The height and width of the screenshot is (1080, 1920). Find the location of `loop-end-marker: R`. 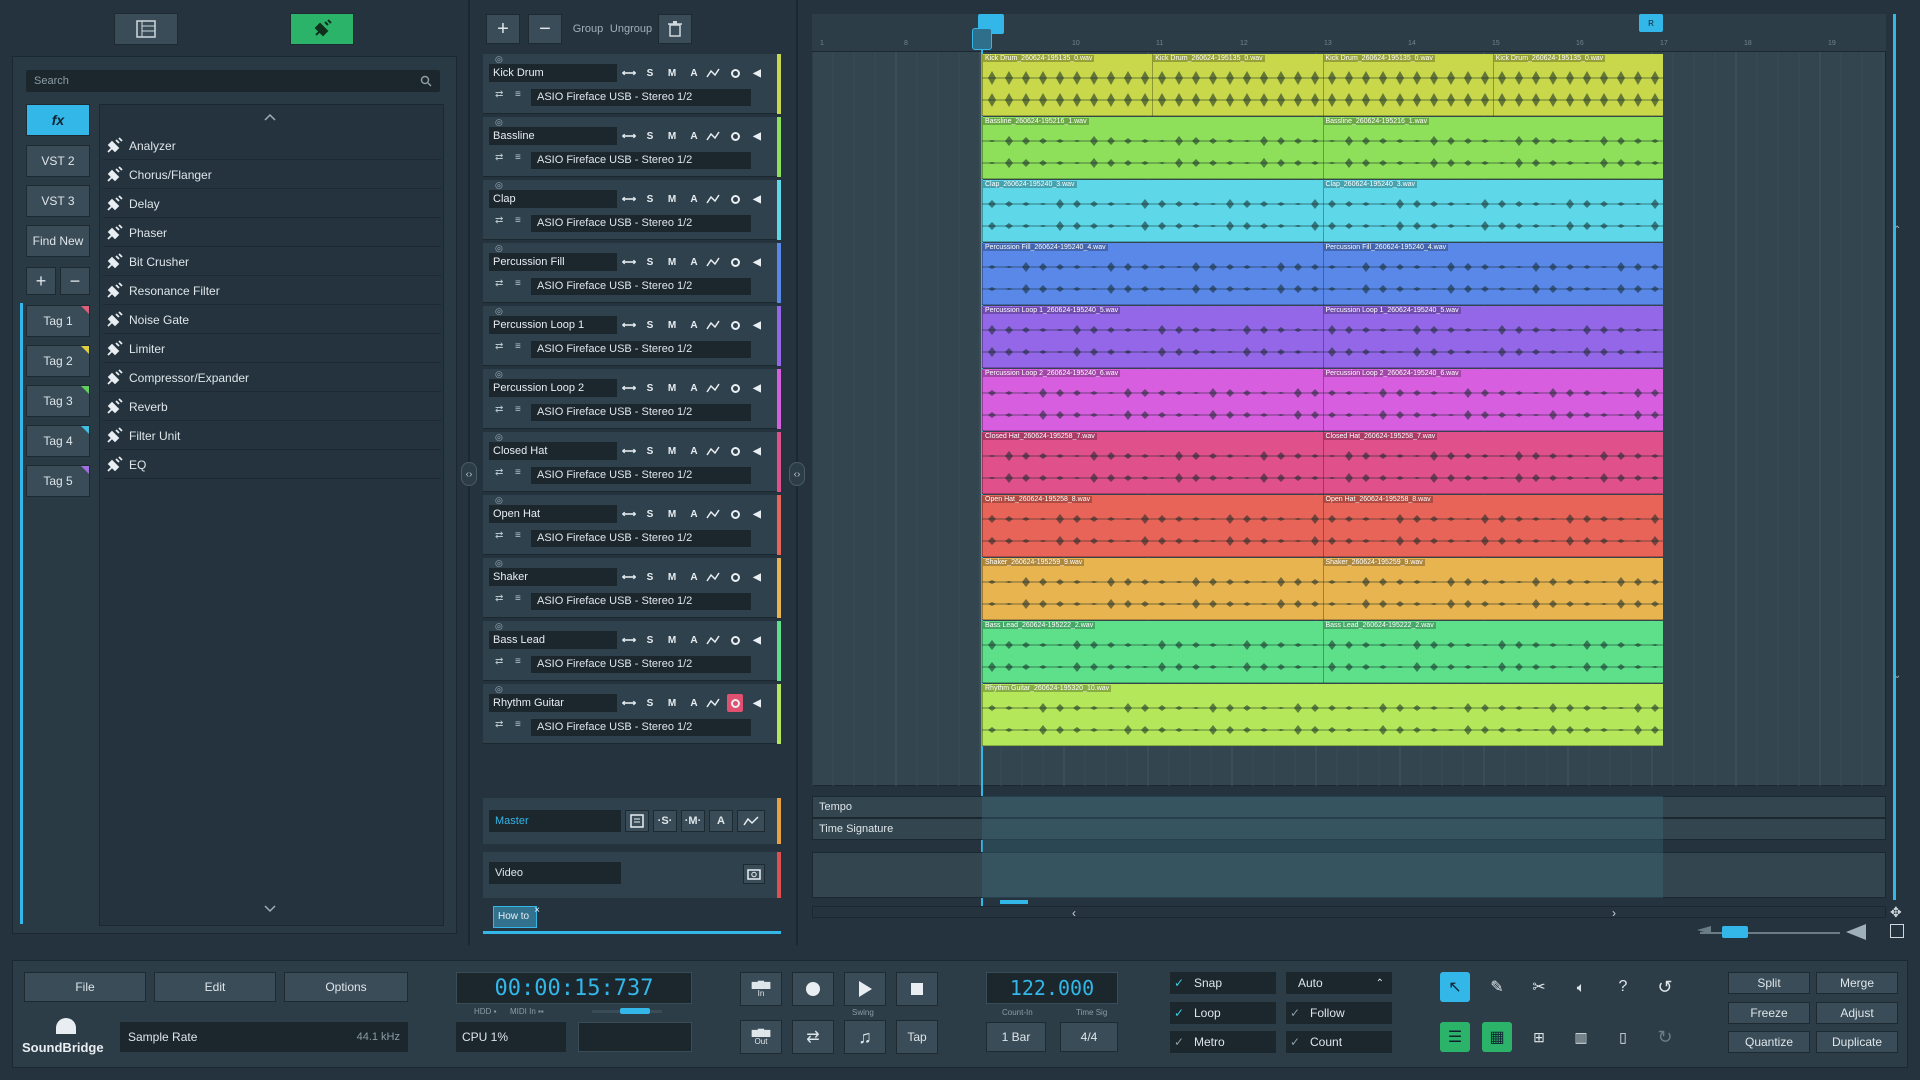

loop-end-marker: R is located at coordinates (1651, 23).